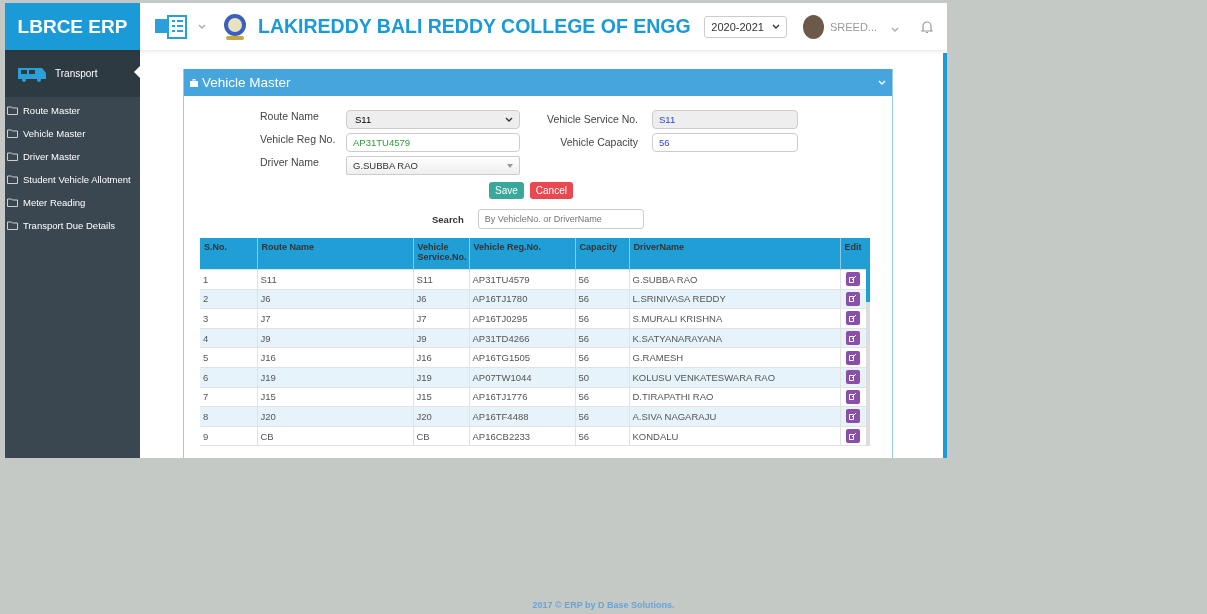 The height and width of the screenshot is (614, 1207). What do you see at coordinates (734, 318) in the screenshot?
I see `table-cell: S.MURALI KRISHNA` at bounding box center [734, 318].